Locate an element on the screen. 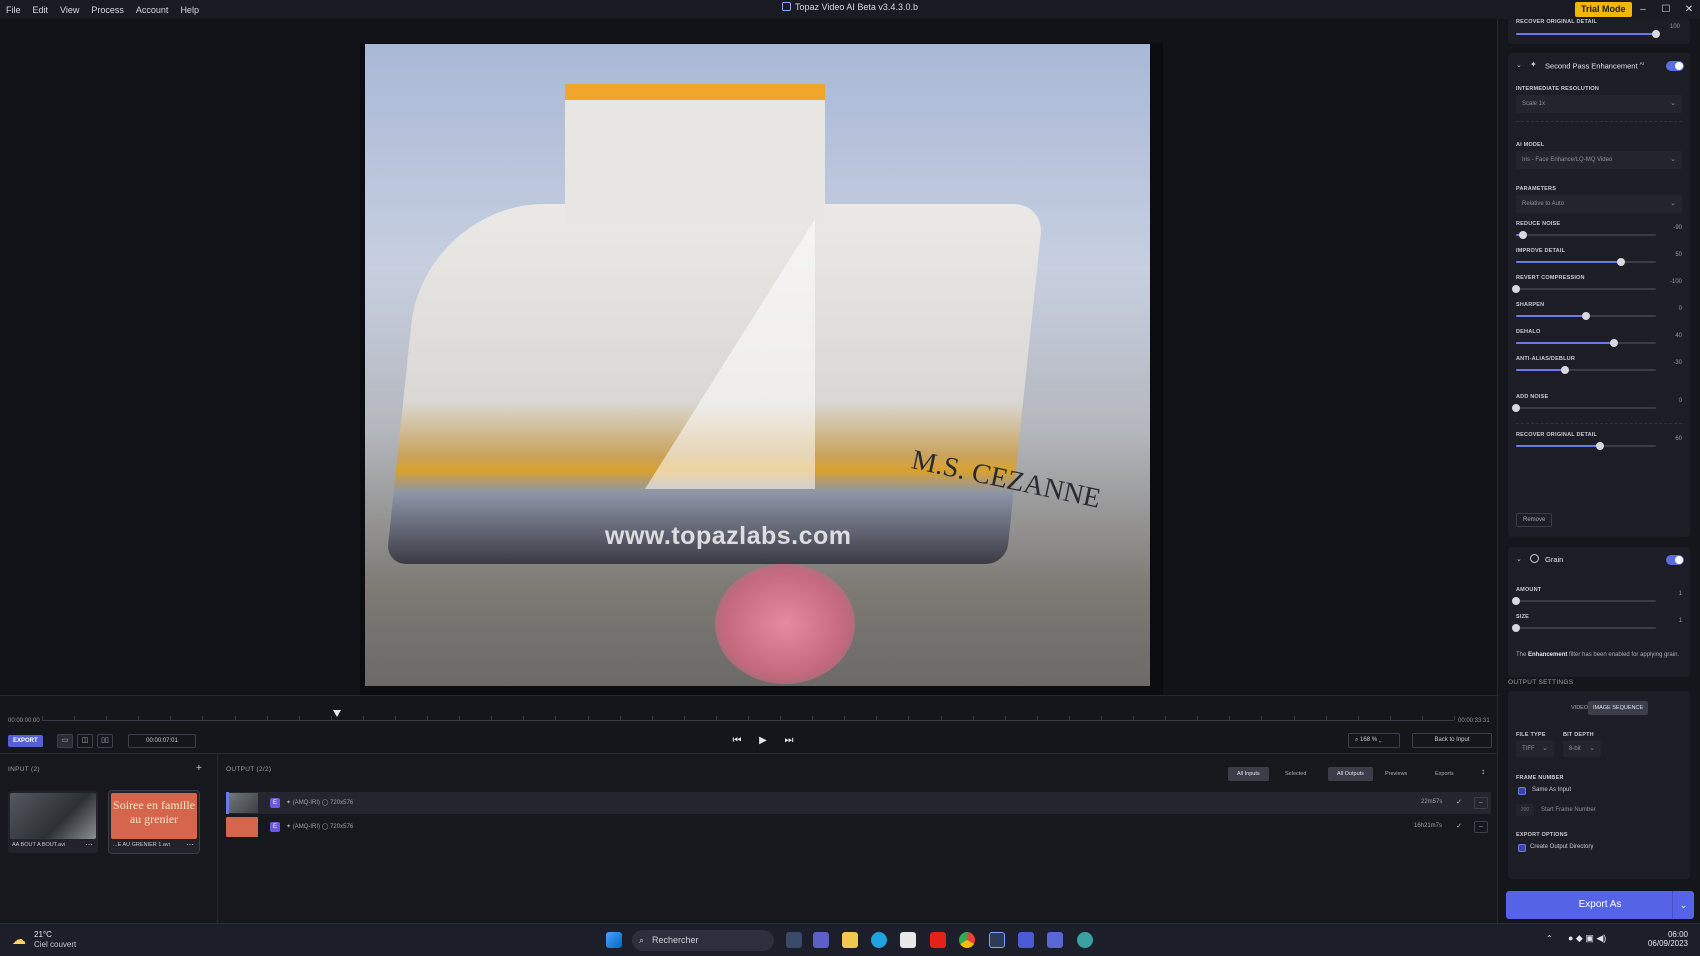 The height and width of the screenshot is (956, 1700). weather-description: Ciel couvert is located at coordinates (55, 944).